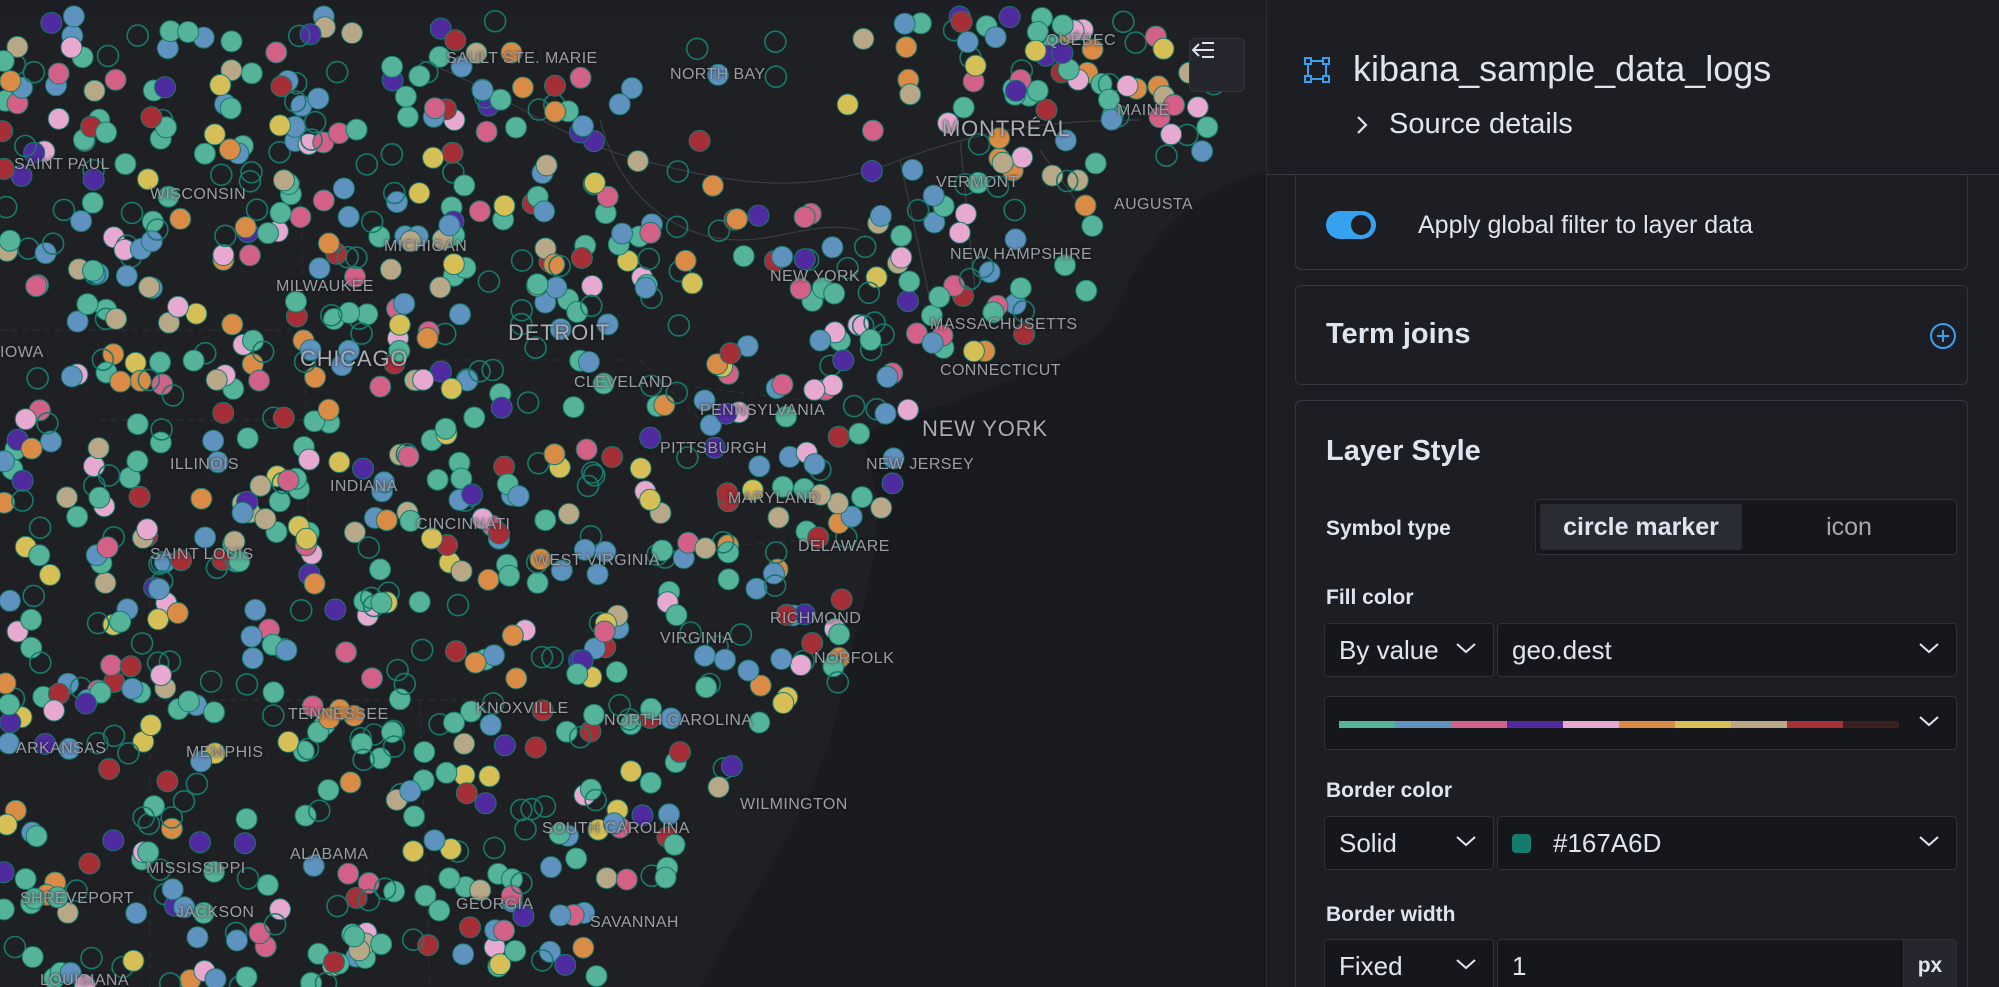  I want to click on border-width-mode-select: Fixed, so click(1409, 963).